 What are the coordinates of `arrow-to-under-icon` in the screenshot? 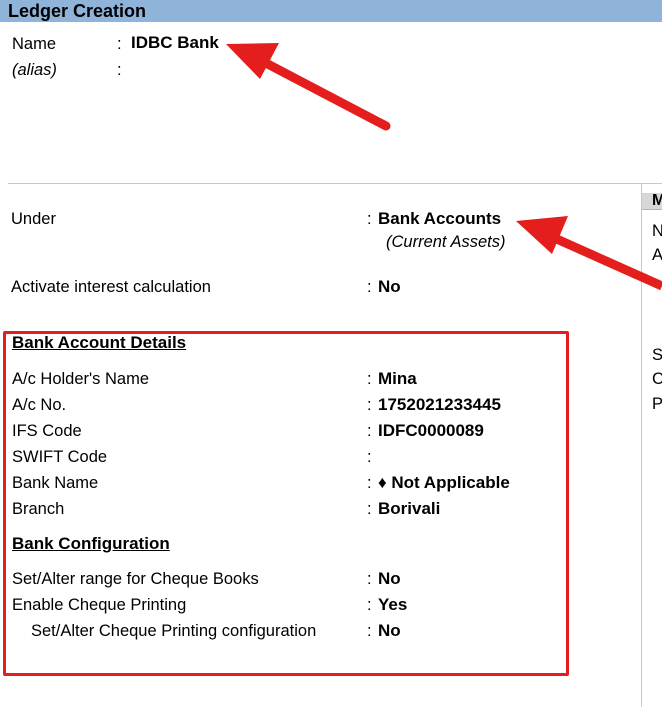 It's located at (589, 253).